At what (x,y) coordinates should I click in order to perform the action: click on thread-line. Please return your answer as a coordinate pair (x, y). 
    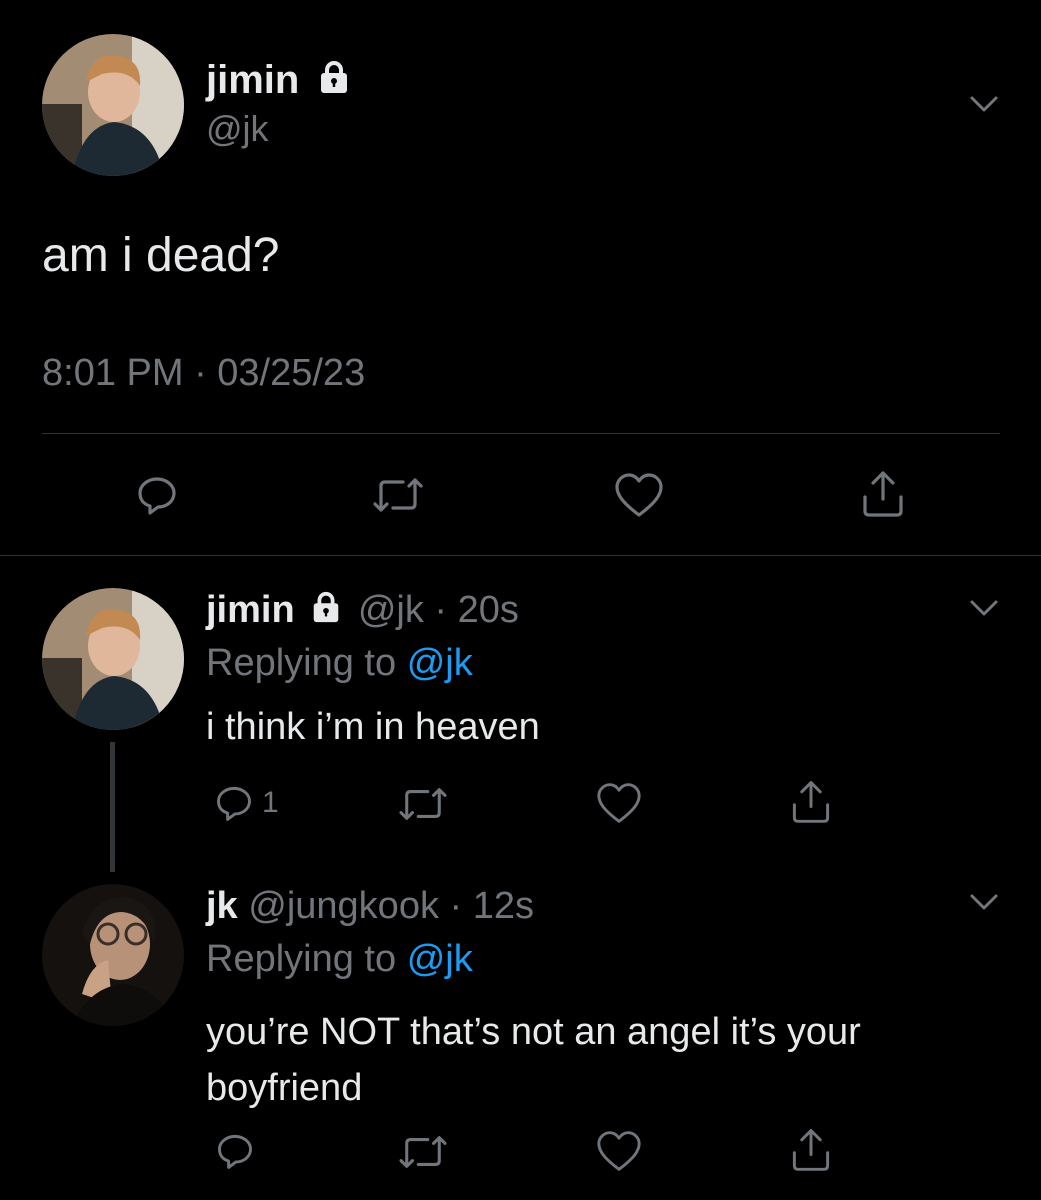
    Looking at the image, I should click on (112, 807).